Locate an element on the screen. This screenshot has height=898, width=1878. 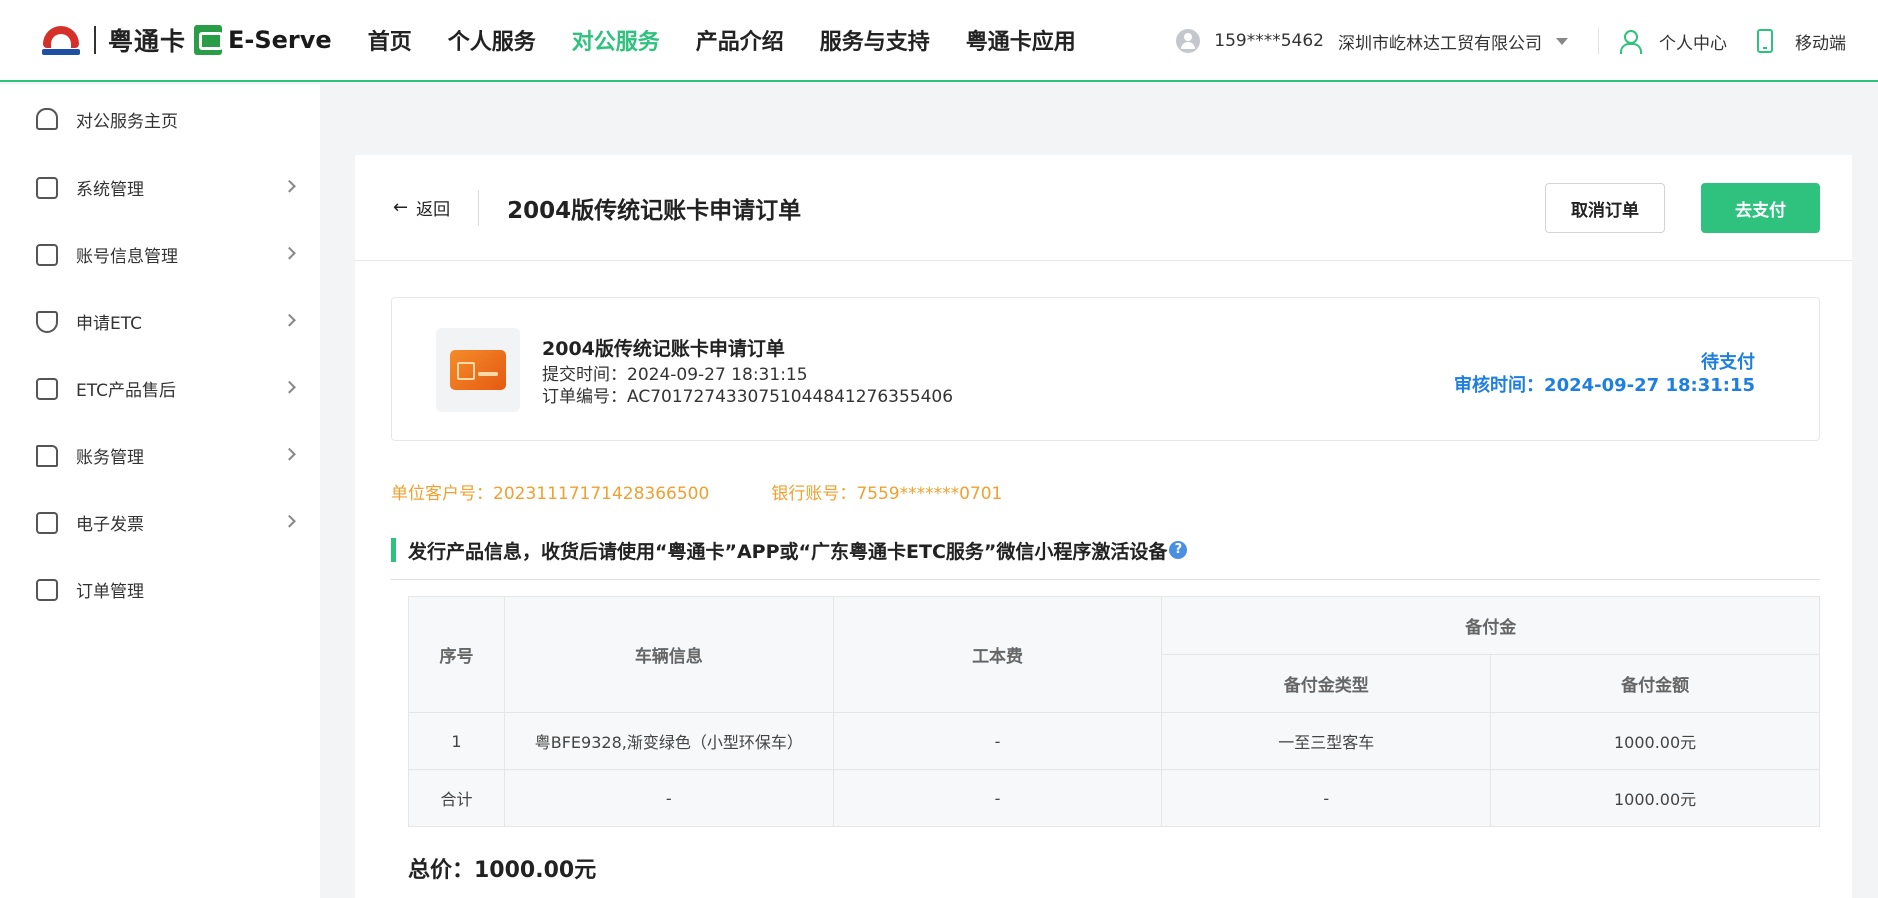
nav-service-support: 服务与支持 is located at coordinates (875, 40).